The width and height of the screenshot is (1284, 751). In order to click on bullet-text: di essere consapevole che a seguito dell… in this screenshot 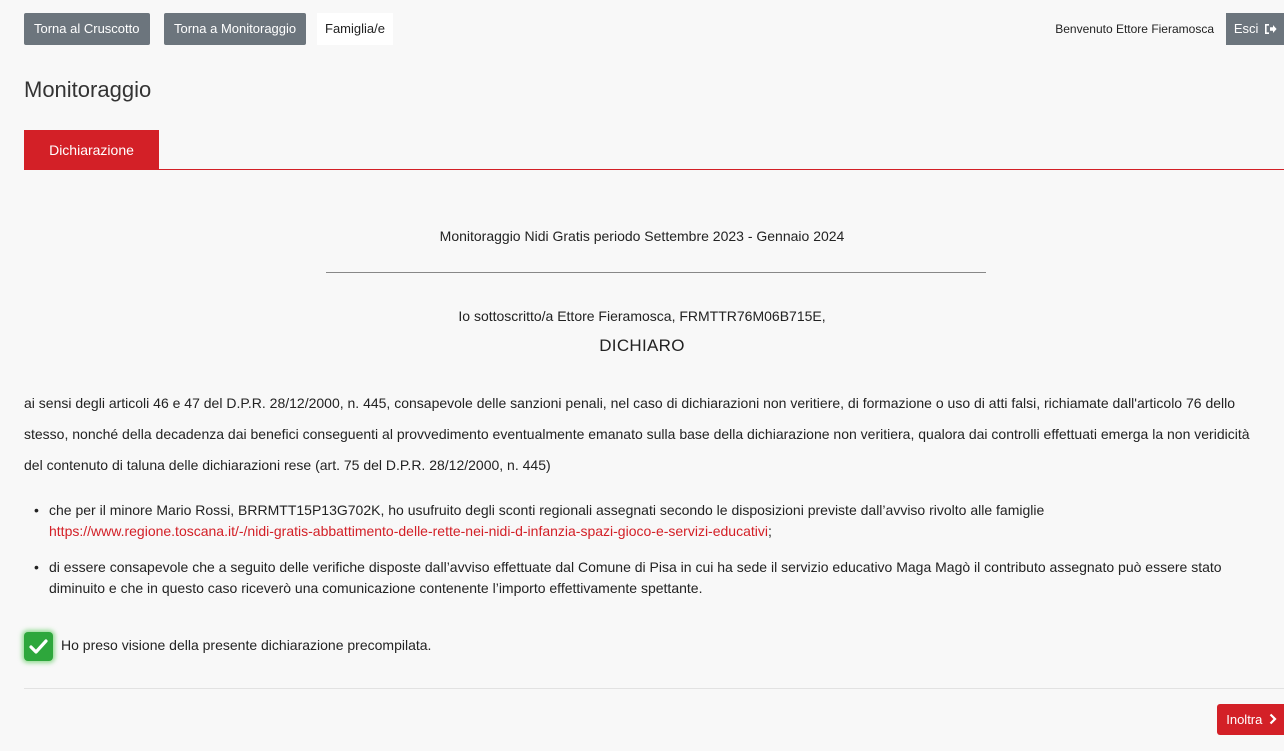, I will do `click(635, 577)`.